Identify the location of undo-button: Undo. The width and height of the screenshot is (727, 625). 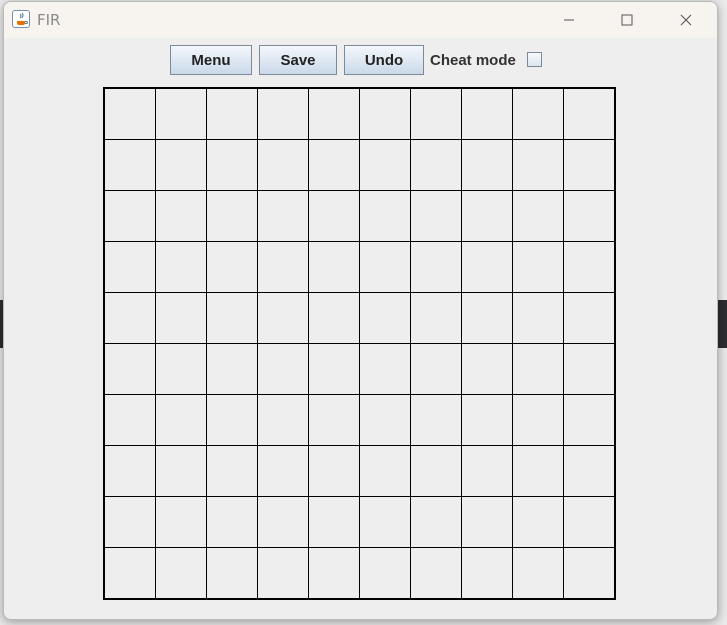
(384, 60).